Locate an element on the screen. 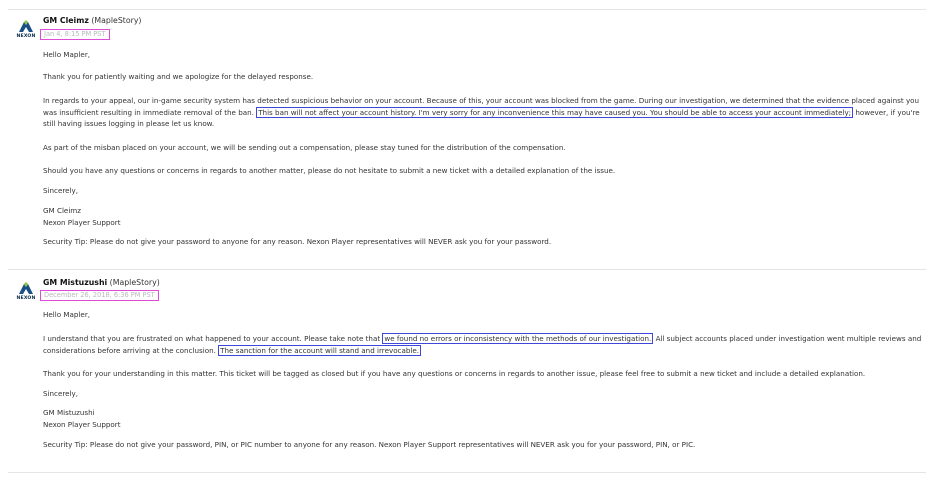 The height and width of the screenshot is (481, 940). message-author: GM Mistuzushi (MapleStory) is located at coordinates (101, 283).